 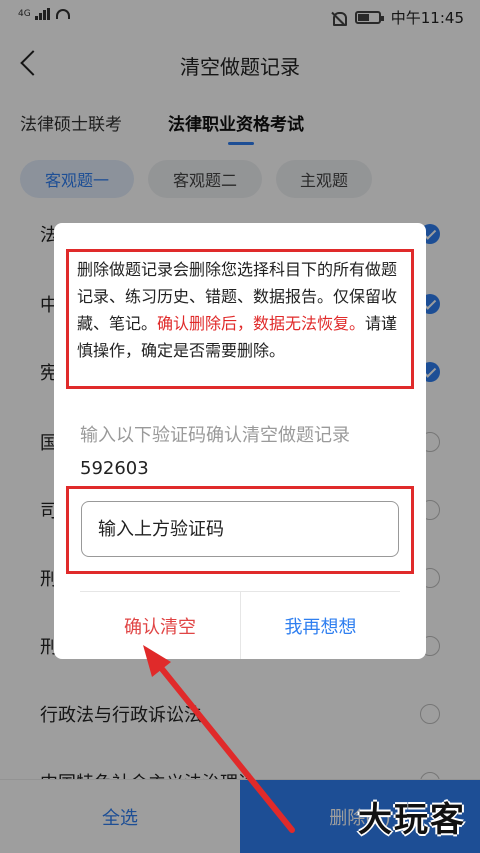 What do you see at coordinates (412, 820) in the screenshot?
I see `watermark-logo: 大玩客` at bounding box center [412, 820].